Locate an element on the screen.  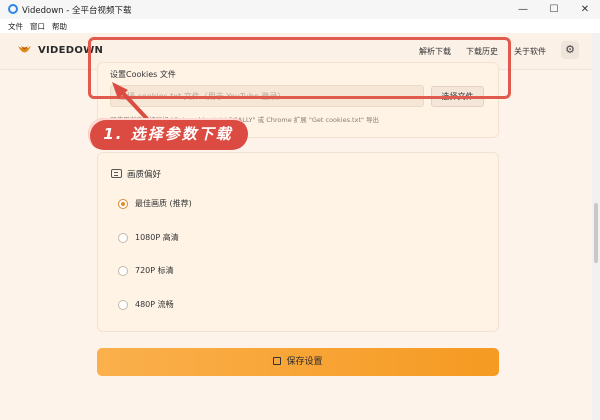
title-bar: Videdown - 全平台视频下载 — ☐ ✕ is located at coordinates (300, 9).